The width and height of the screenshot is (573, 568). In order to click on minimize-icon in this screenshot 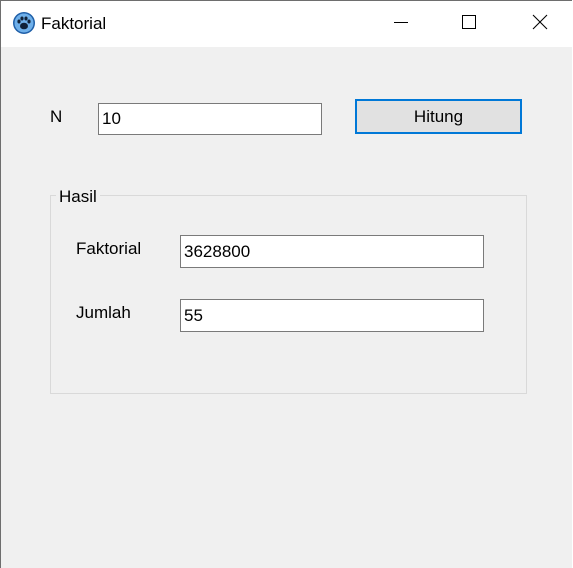, I will do `click(401, 24)`.